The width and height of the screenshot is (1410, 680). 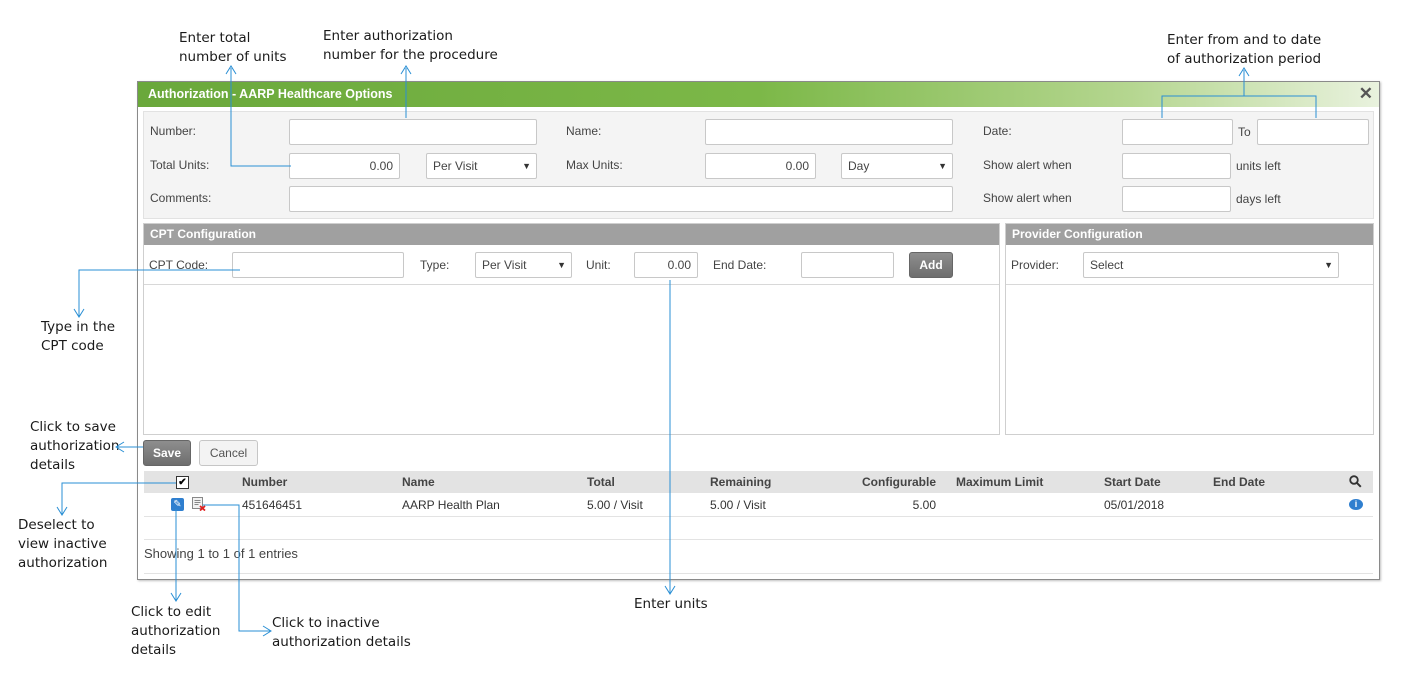 I want to click on alert-days-input, so click(x=1176, y=199).